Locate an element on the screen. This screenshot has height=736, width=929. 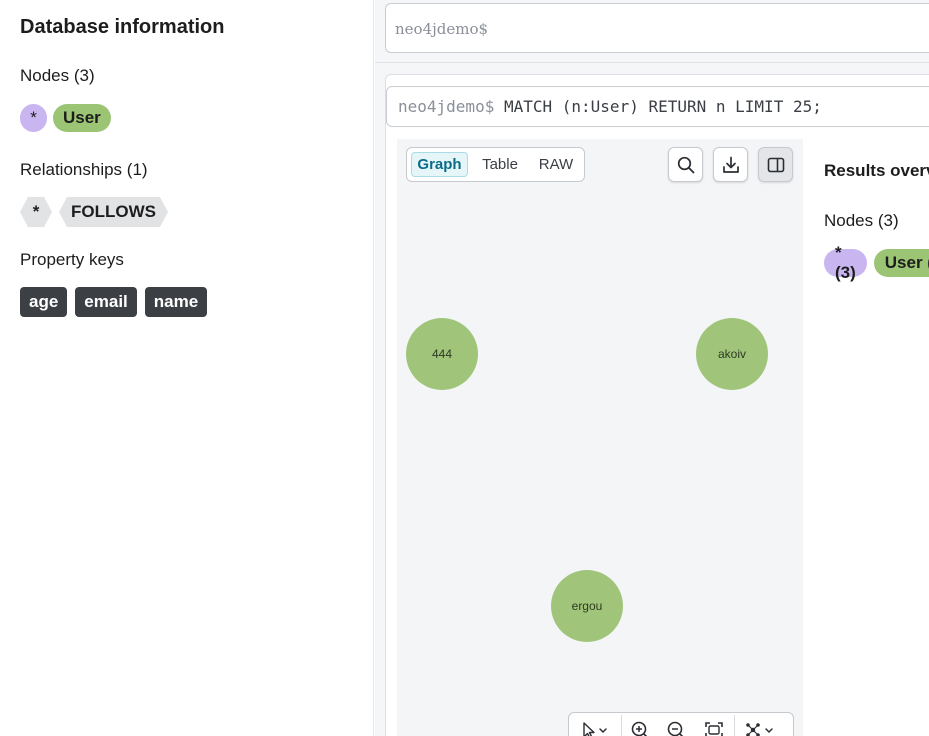
property-key-email: email is located at coordinates (106, 302).